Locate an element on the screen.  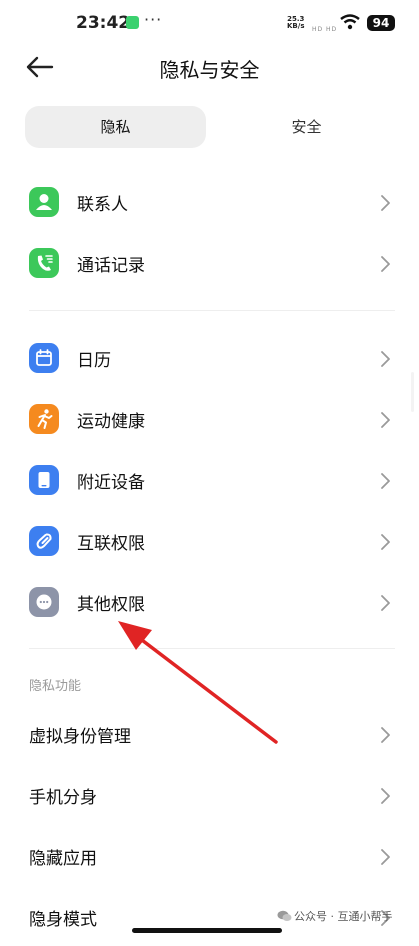
calendar-icon is located at coordinates (44, 358).